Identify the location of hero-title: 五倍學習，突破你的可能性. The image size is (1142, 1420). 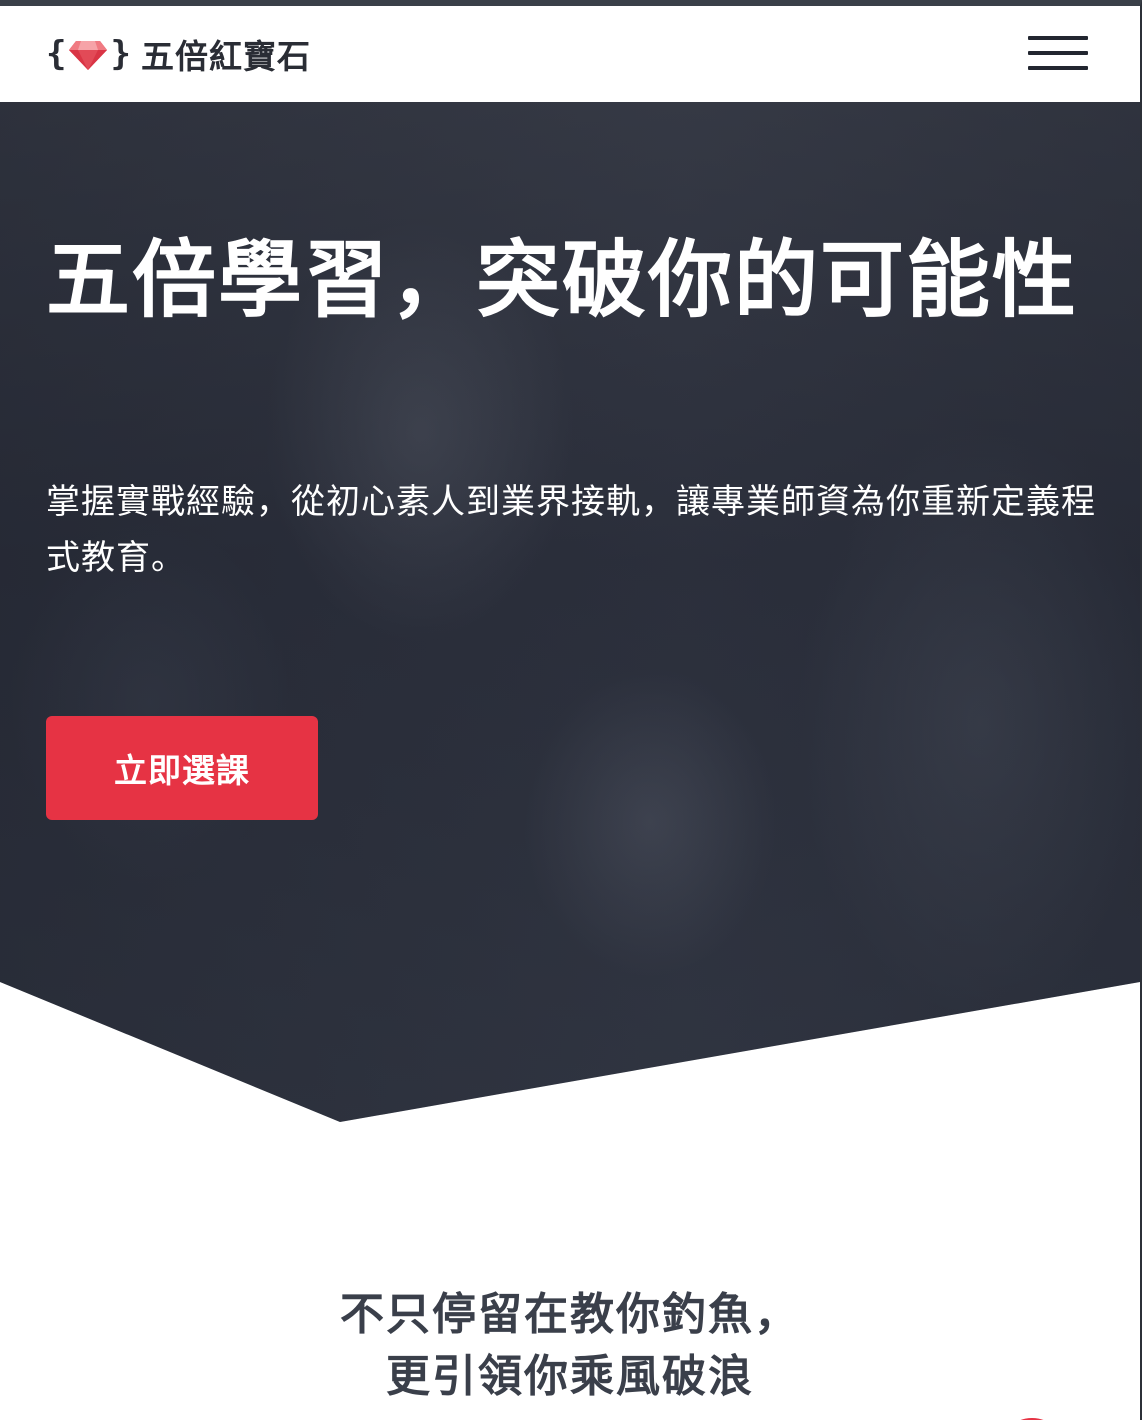
(562, 280).